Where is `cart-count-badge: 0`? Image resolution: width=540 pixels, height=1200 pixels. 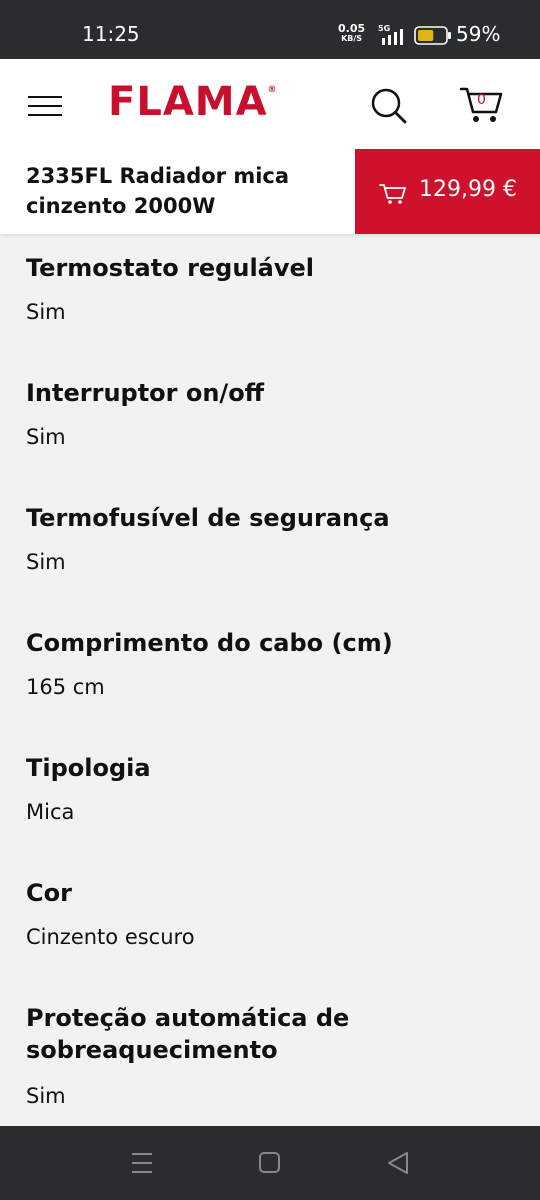 cart-count-badge: 0 is located at coordinates (481, 100).